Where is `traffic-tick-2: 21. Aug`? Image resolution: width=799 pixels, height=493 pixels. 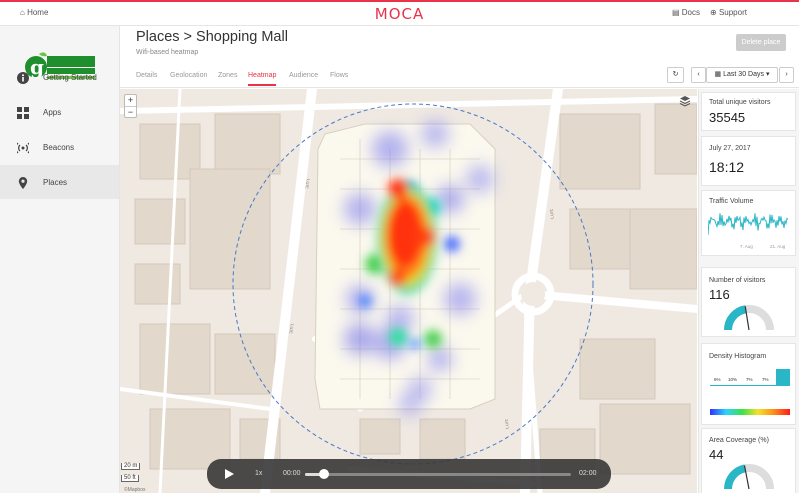 traffic-tick-2: 21. Aug is located at coordinates (778, 246).